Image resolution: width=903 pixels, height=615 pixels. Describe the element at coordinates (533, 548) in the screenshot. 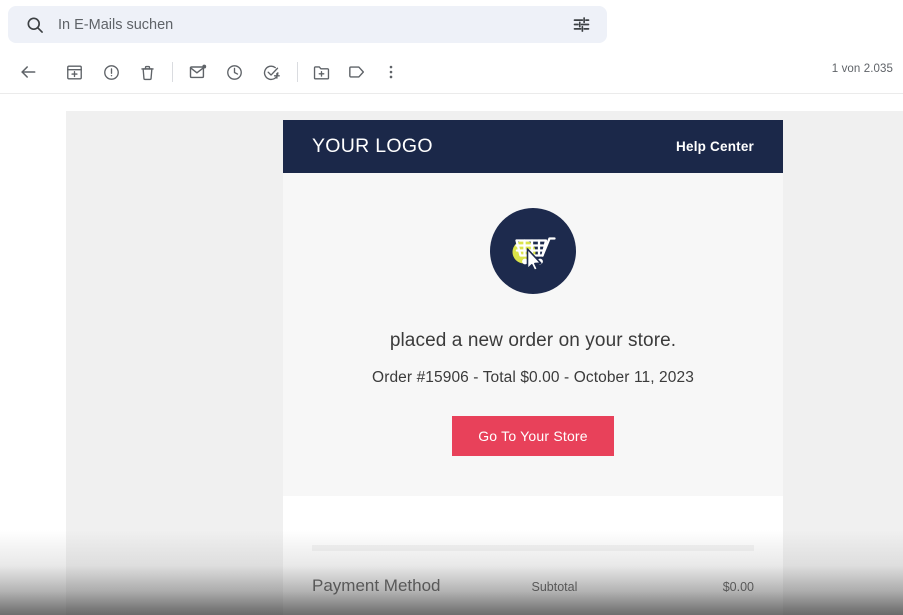

I see `section-divider` at that location.